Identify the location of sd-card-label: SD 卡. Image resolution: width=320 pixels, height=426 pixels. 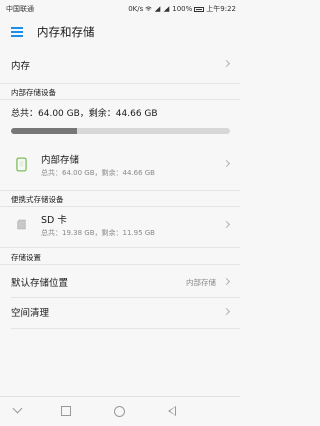
(54, 220).